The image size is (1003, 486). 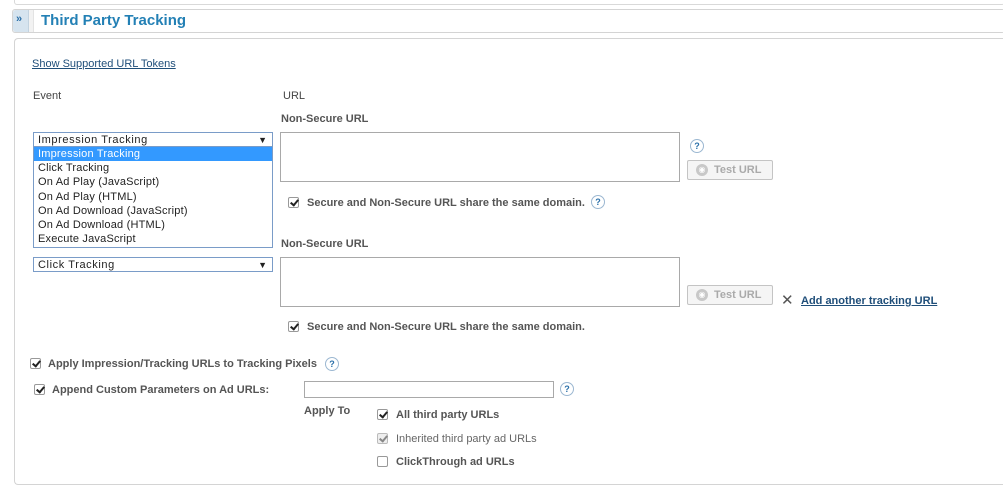 I want to click on event-select-value: Click Tracking, so click(x=76, y=265).